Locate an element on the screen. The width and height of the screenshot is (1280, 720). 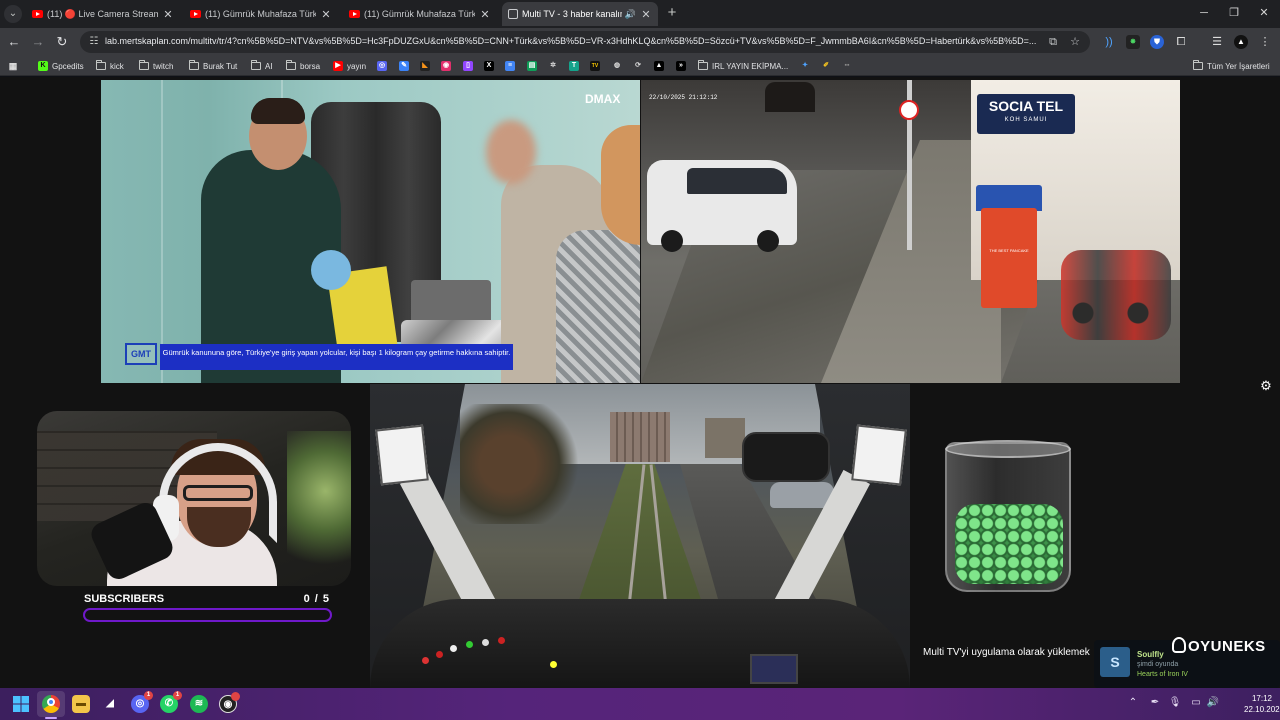
tab-gumruk-1: (11) Gümrük Muhafaza Türkiye ✕ is located at coordinates (261, 14).